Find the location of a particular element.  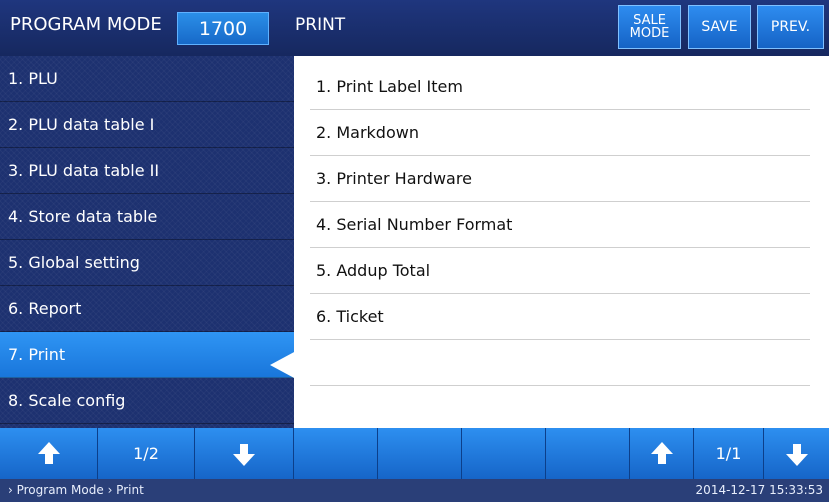

right-menu-item-serial-number-format: 4. Serial Number Format is located at coordinates (560, 225).